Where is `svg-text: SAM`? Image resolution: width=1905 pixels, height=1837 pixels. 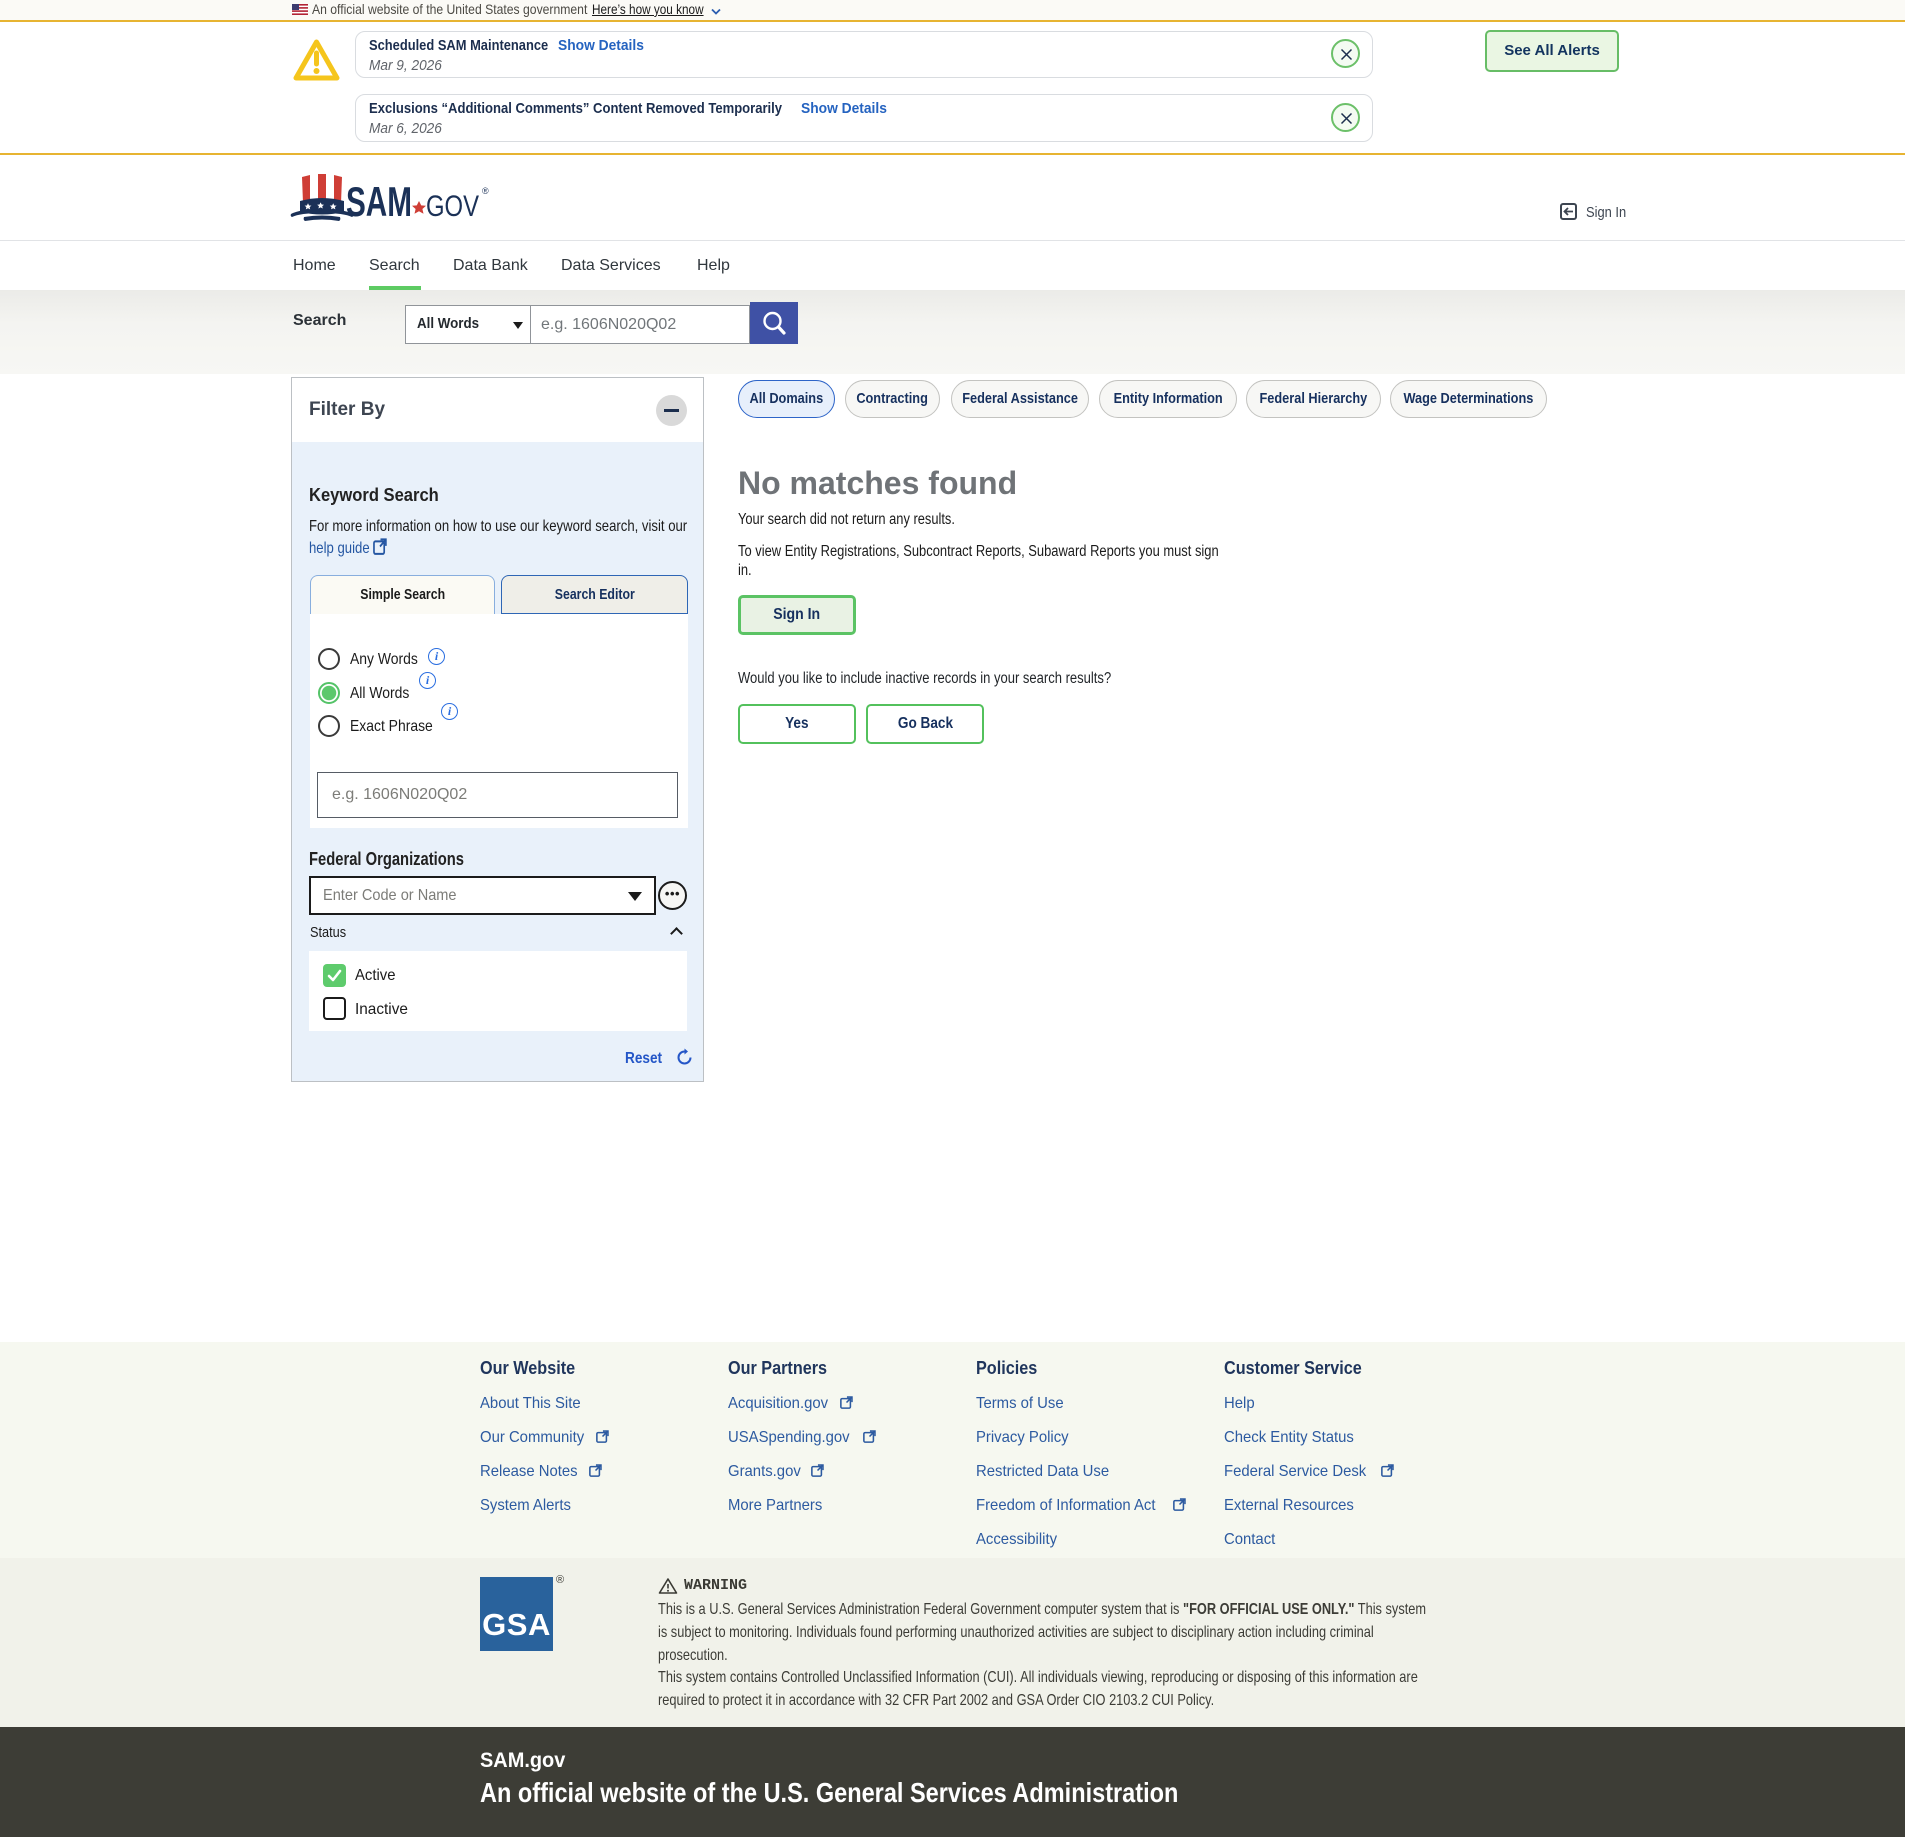 svg-text: SAM is located at coordinates (379, 201).